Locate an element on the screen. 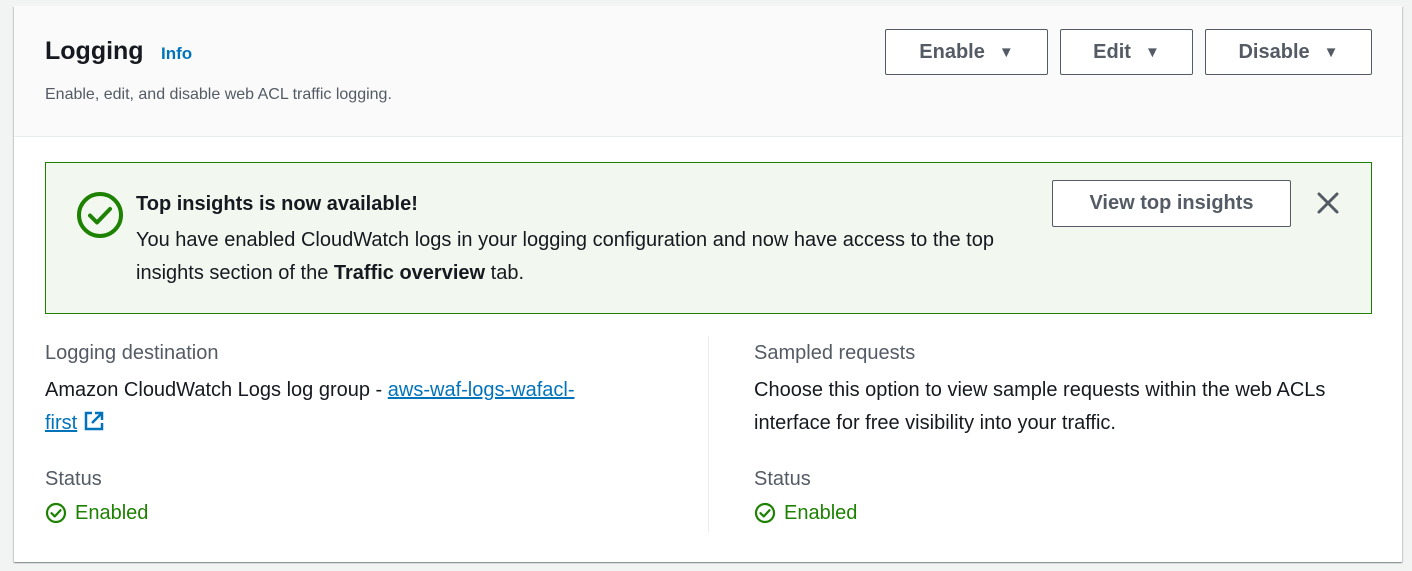  alert-body-end: tab. is located at coordinates (504, 273).